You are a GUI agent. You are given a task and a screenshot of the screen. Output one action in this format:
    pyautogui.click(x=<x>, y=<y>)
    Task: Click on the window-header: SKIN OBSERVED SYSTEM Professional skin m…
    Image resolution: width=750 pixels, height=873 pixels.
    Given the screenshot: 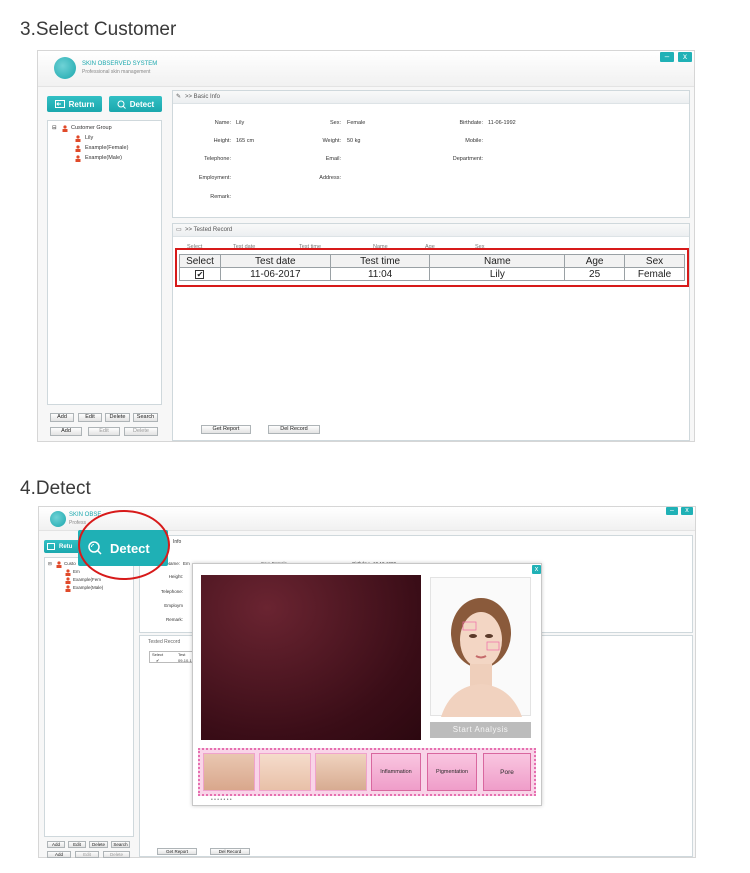 What is the action you would take?
    pyautogui.click(x=366, y=69)
    